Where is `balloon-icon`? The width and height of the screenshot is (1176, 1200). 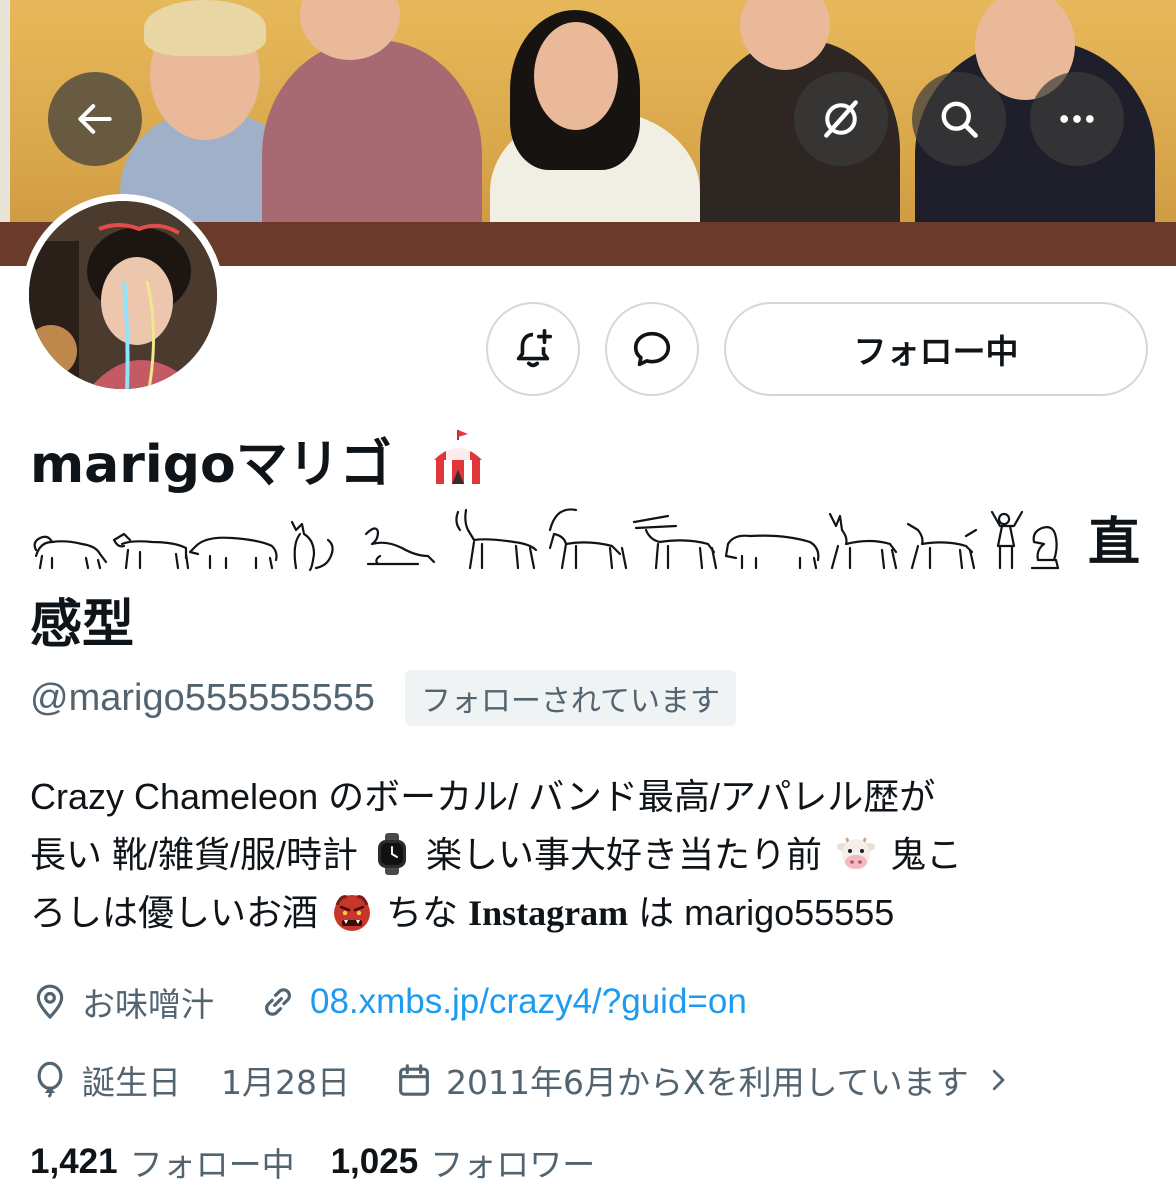 balloon-icon is located at coordinates (50, 1079).